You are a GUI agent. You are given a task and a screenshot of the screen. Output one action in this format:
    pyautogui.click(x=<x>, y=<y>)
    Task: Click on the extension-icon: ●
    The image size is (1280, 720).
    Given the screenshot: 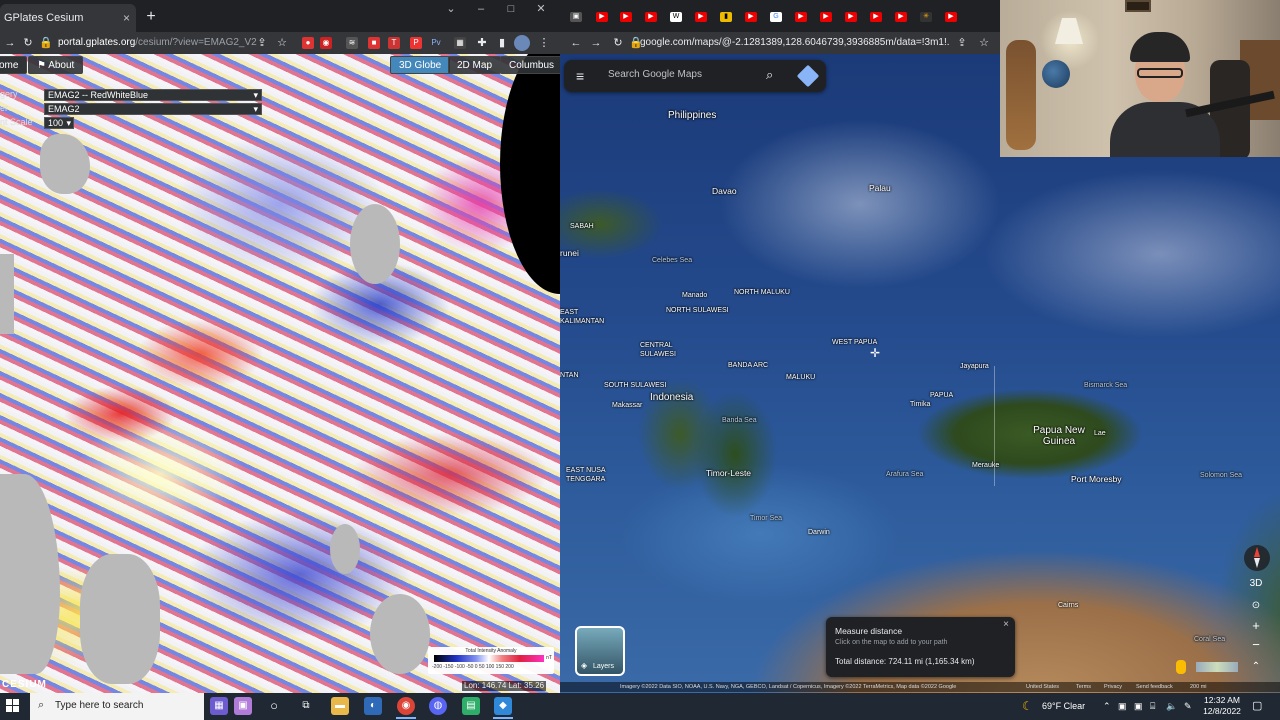 What is the action you would take?
    pyautogui.click(x=308, y=43)
    